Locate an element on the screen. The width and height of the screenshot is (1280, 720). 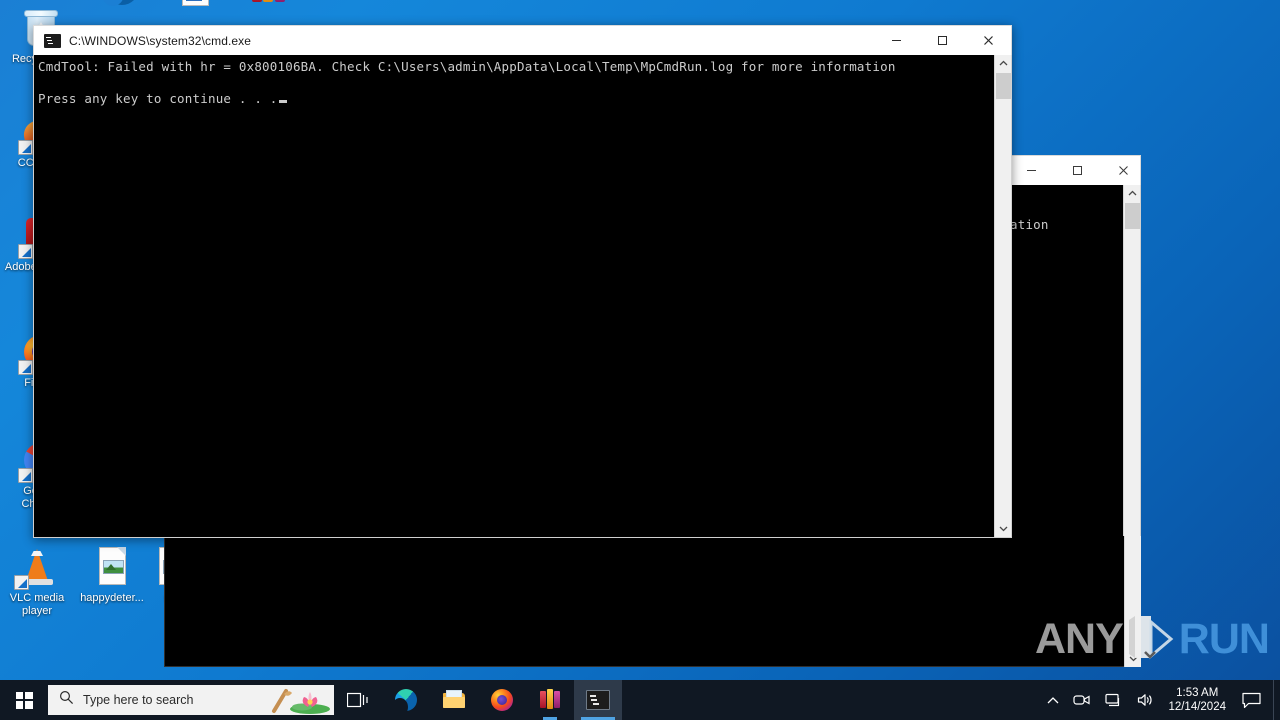
windows-start-icon is located at coordinates (24, 700).